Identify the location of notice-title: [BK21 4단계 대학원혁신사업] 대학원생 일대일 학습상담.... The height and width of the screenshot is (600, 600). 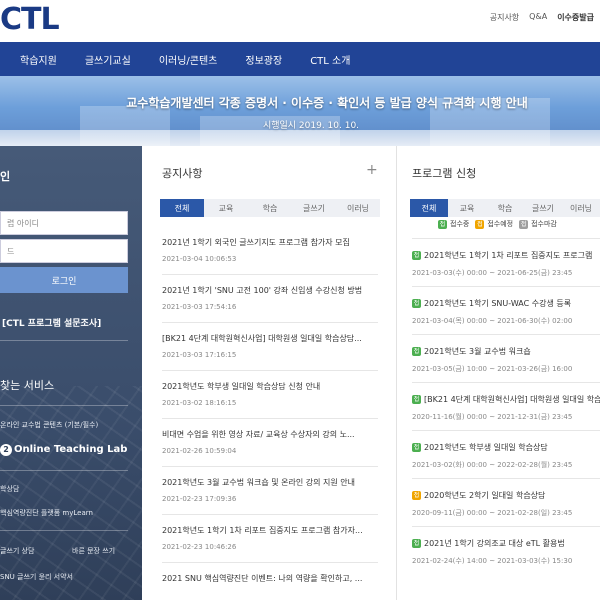
(262, 338).